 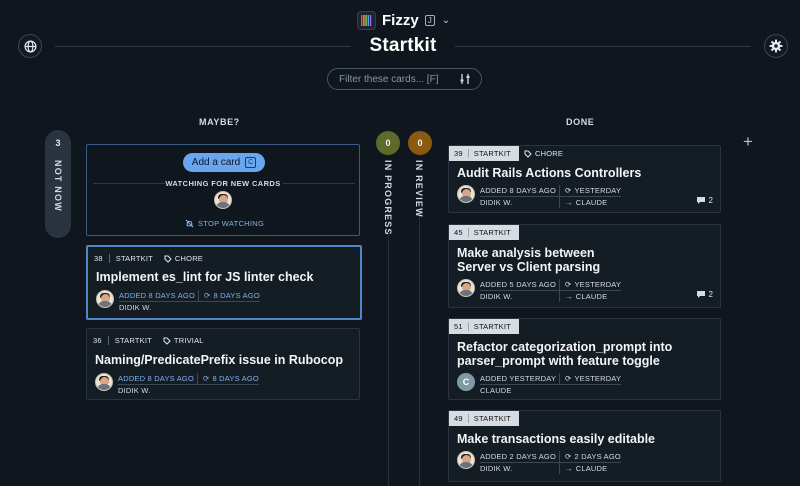 What do you see at coordinates (458, 418) in the screenshot?
I see `card-number: 49` at bounding box center [458, 418].